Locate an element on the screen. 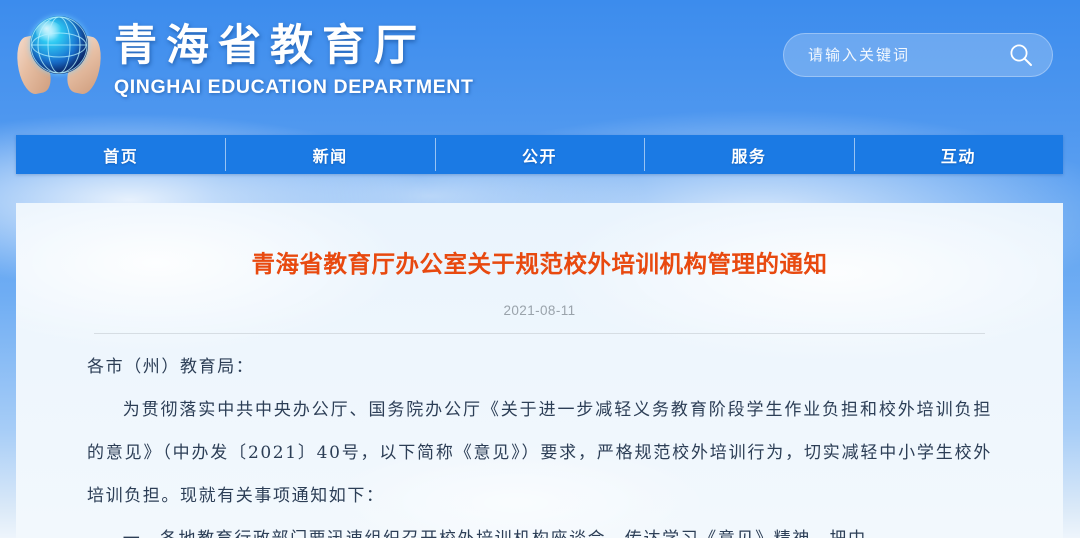 This screenshot has height=538, width=1080. nav-item-home: 首页 is located at coordinates (120, 154).